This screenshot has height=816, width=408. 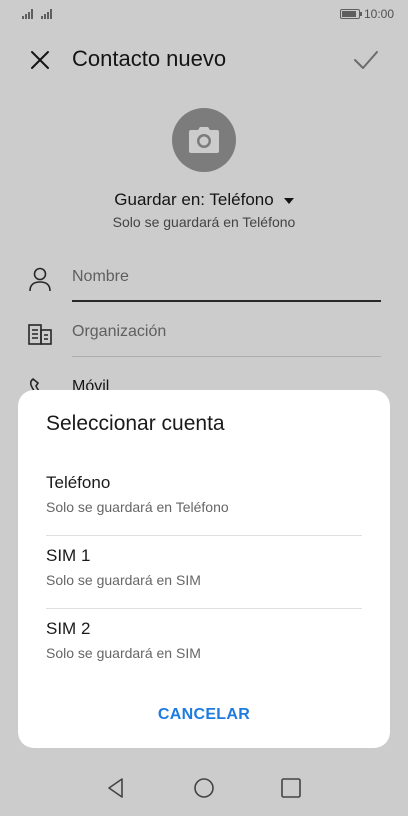 What do you see at coordinates (68, 628) in the screenshot?
I see `option-title: SIM 2` at bounding box center [68, 628].